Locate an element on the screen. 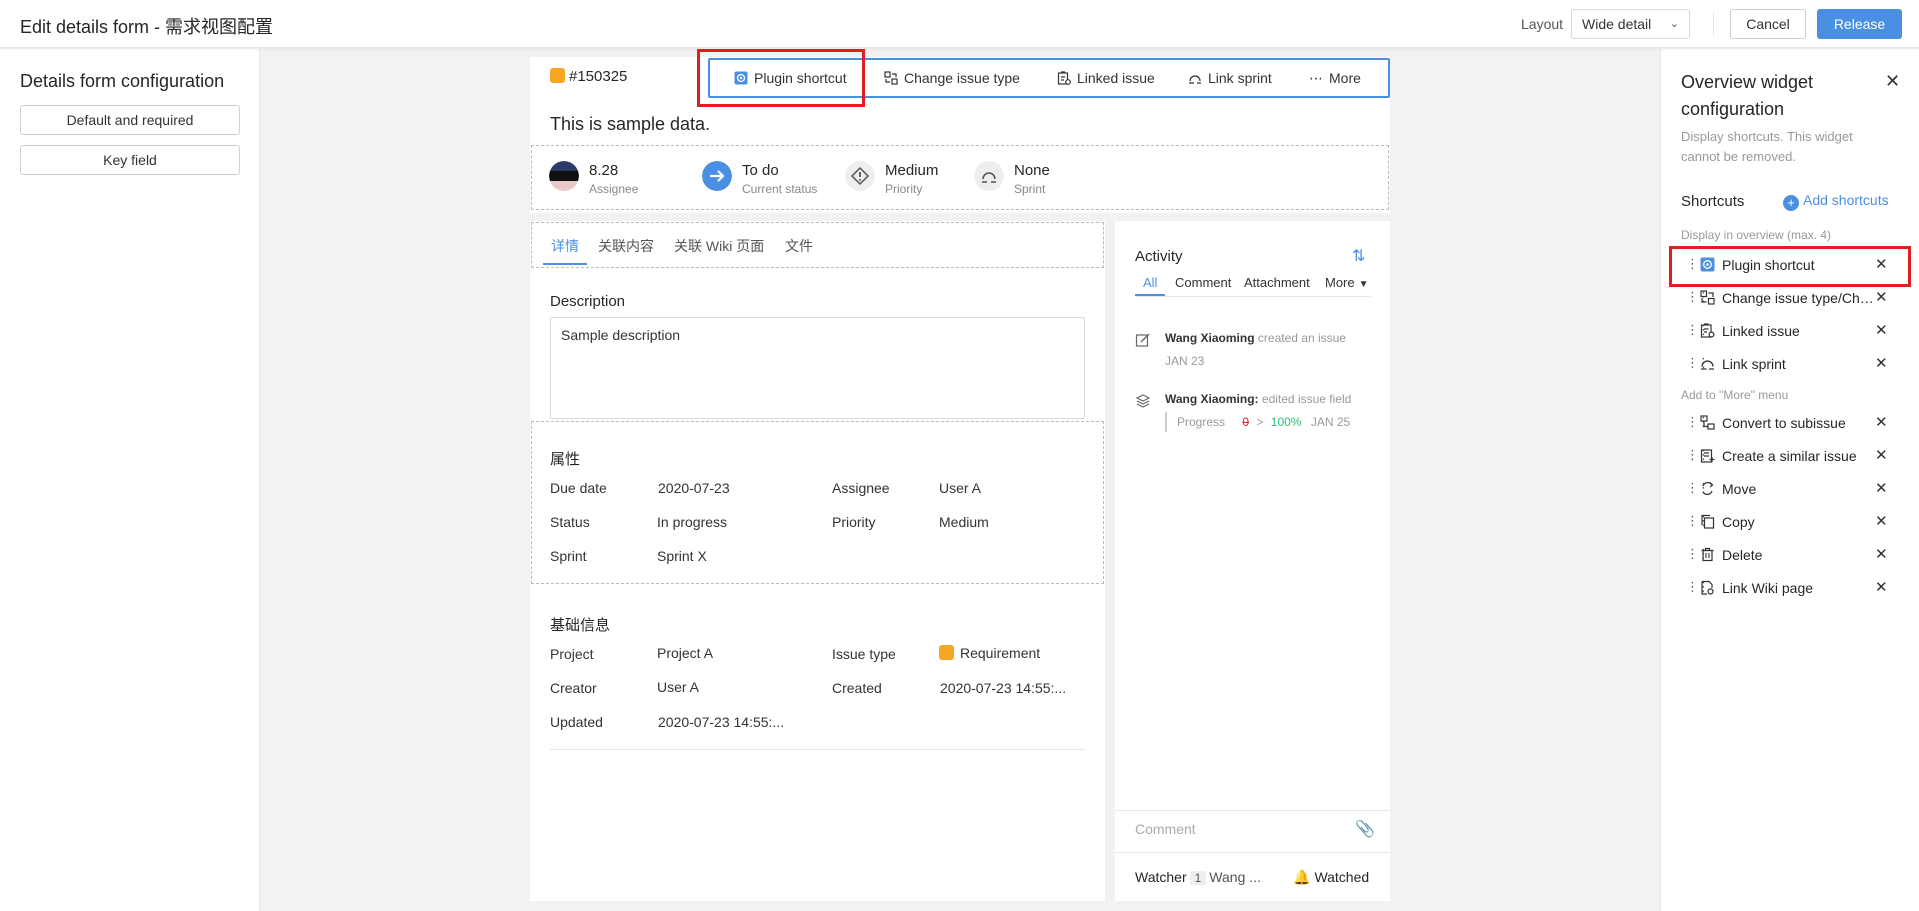 The width and height of the screenshot is (1919, 911). left-sidebar-title: Details form configuration is located at coordinates (122, 81).